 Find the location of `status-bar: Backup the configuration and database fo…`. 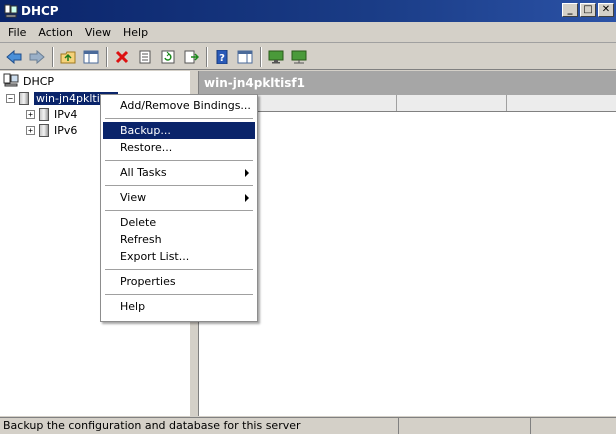

status-bar: Backup the configuration and database fo… is located at coordinates (308, 425).